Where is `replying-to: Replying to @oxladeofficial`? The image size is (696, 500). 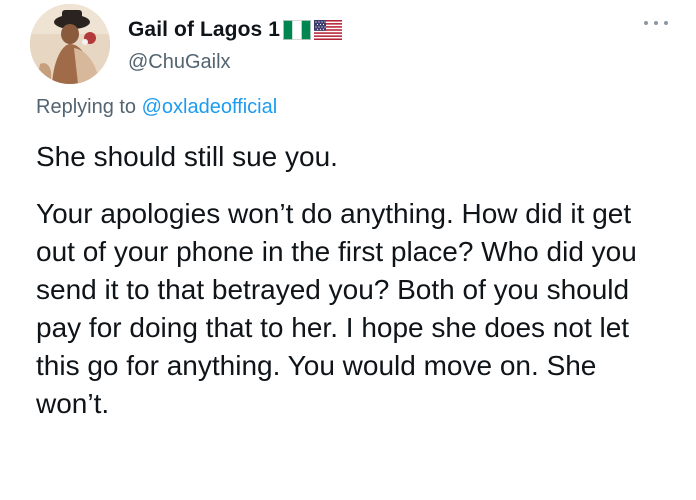 replying-to: Replying to @oxladeofficial is located at coordinates (156, 107).